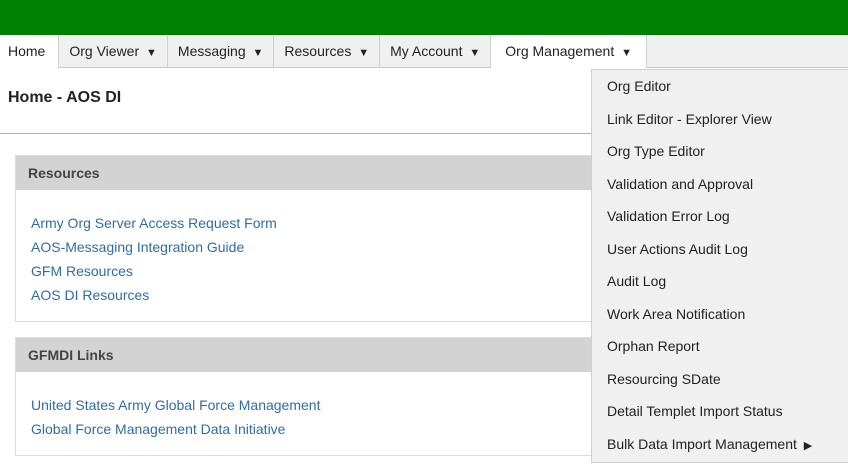  What do you see at coordinates (656, 151) in the screenshot?
I see `menu-item-label: Org Type Editor` at bounding box center [656, 151].